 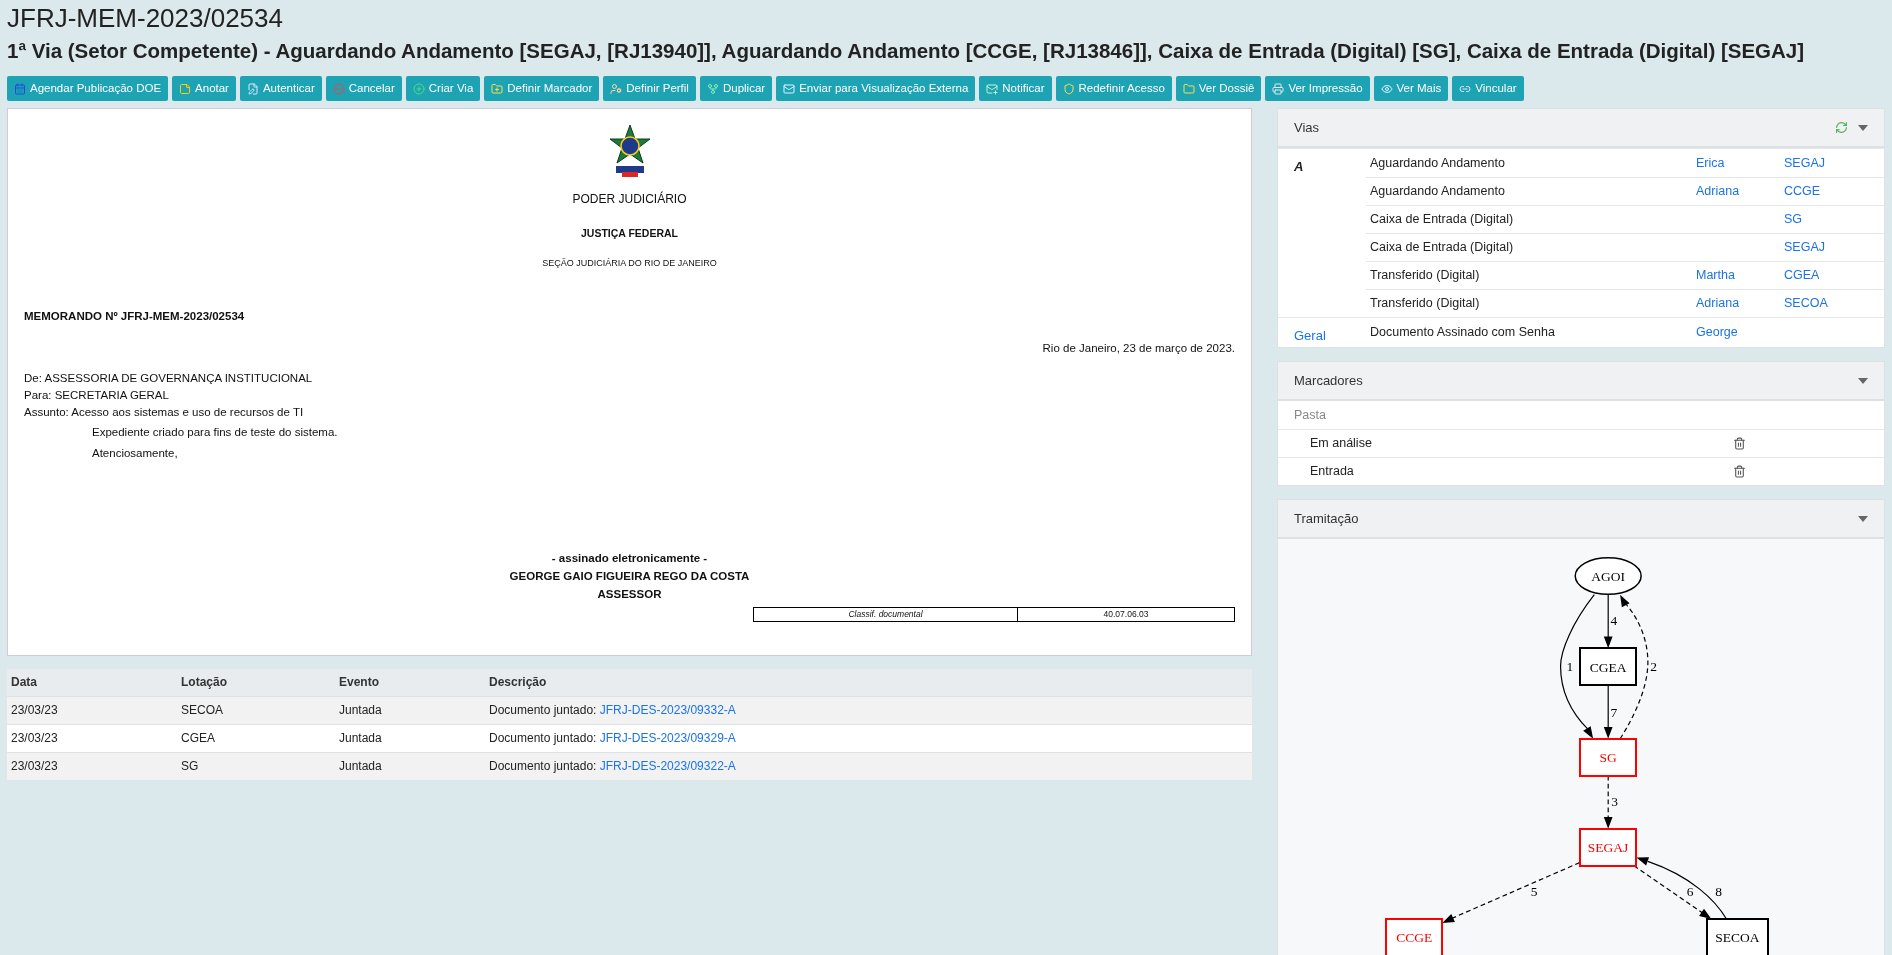 What do you see at coordinates (1218, 88) in the screenshot?
I see `toolbar-button: Ver Dossiê` at bounding box center [1218, 88].